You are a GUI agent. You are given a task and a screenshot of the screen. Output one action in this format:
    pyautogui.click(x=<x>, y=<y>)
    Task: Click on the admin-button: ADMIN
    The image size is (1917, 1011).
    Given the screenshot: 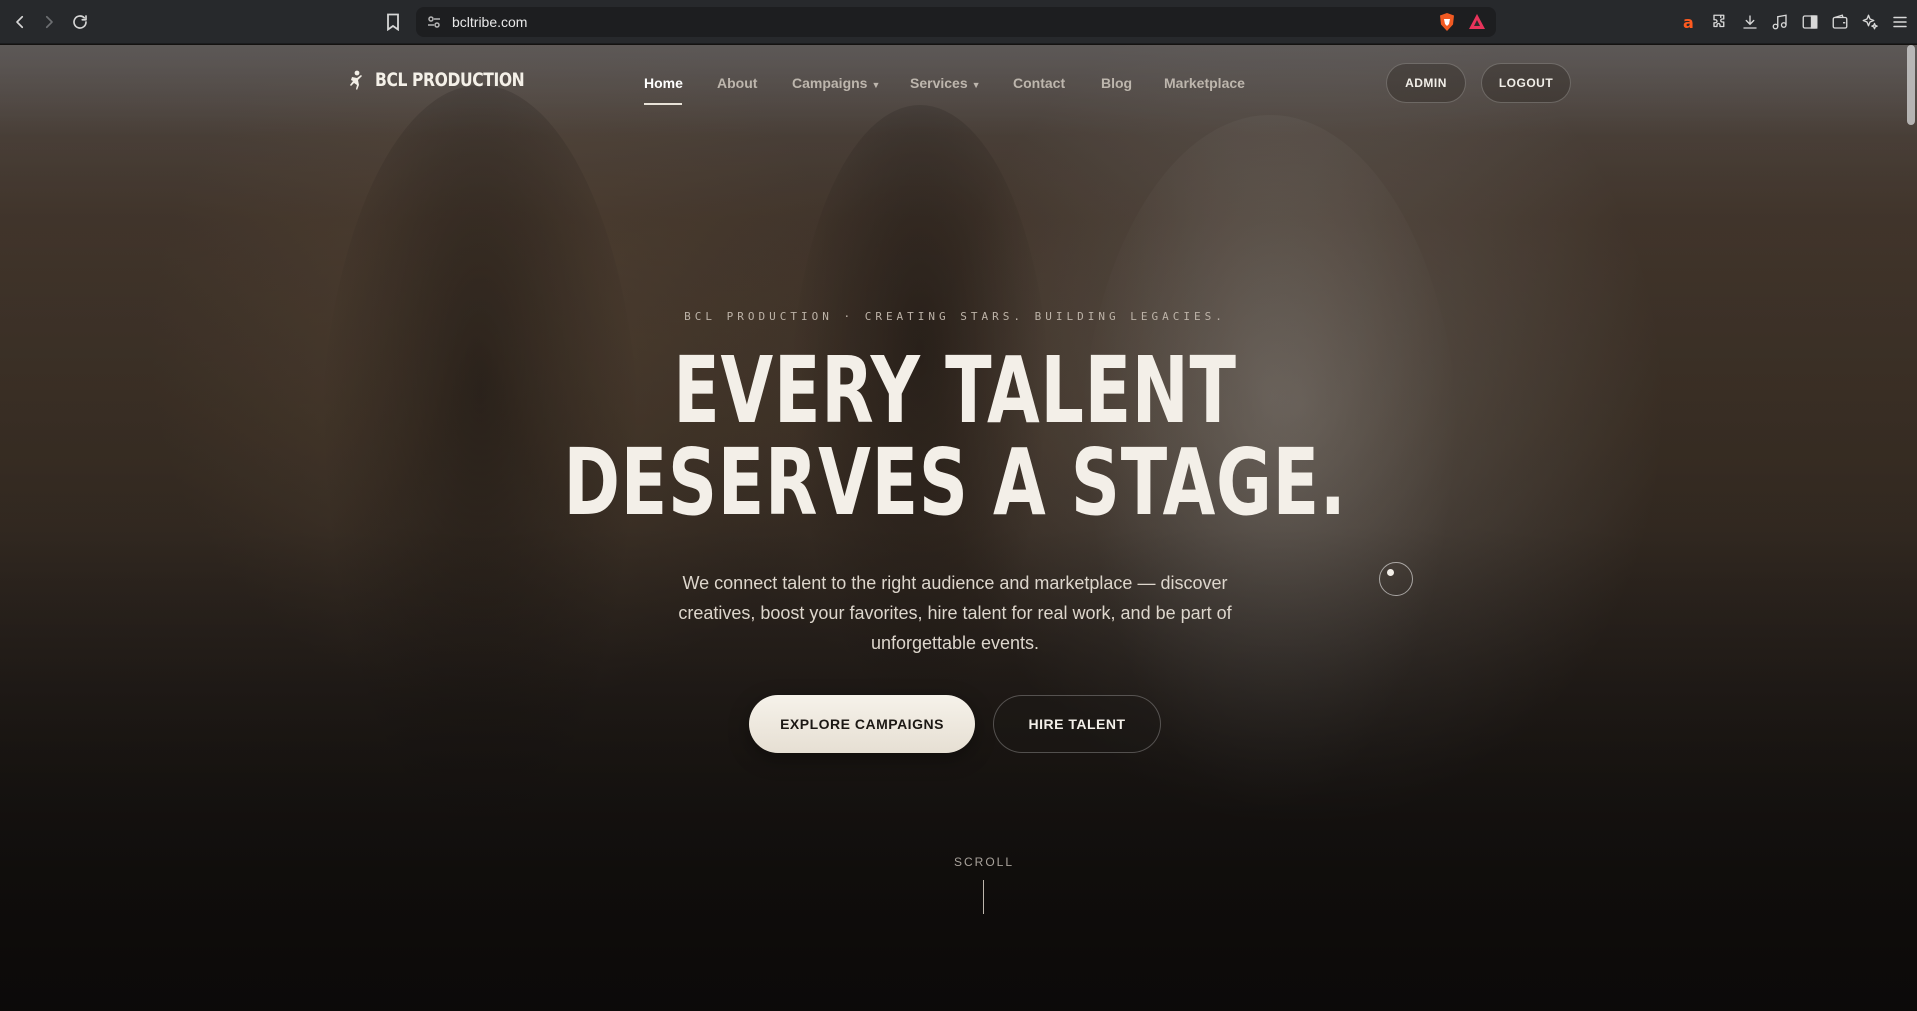 What is the action you would take?
    pyautogui.click(x=1426, y=83)
    